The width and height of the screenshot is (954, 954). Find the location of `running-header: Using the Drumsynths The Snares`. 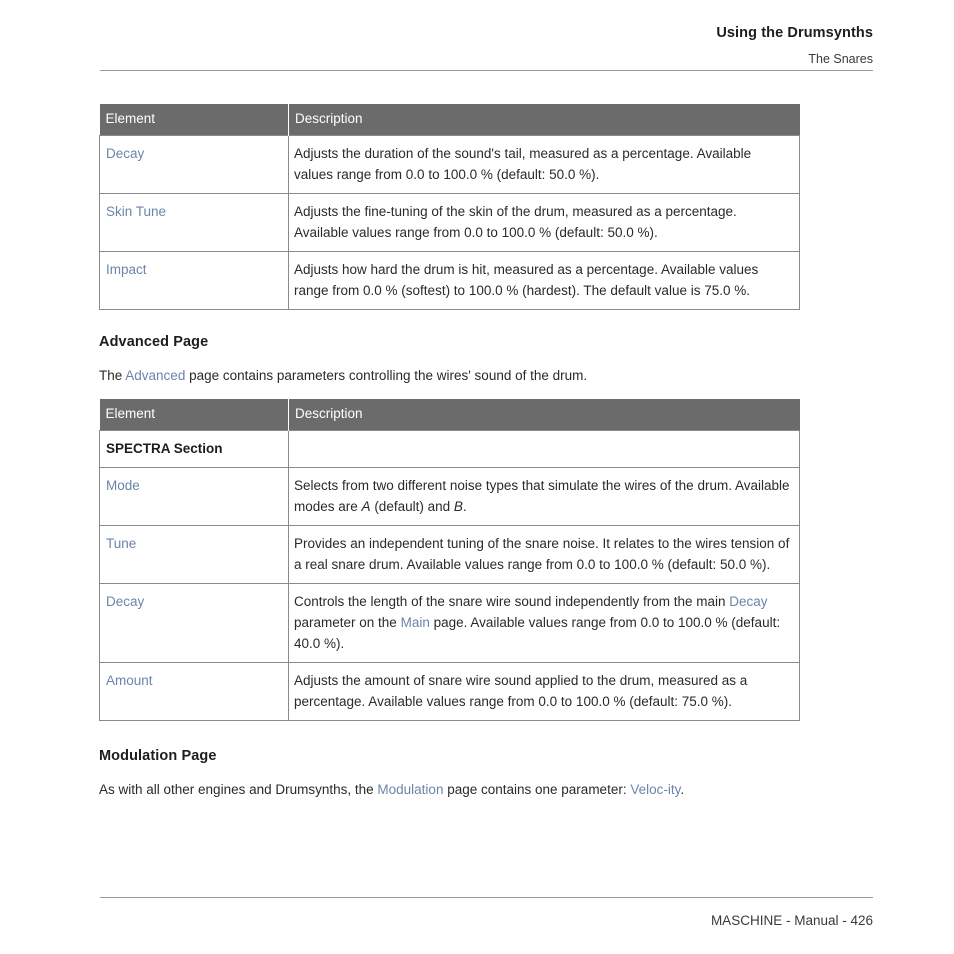

running-header: Using the Drumsynths The Snares is located at coordinates (486, 45).